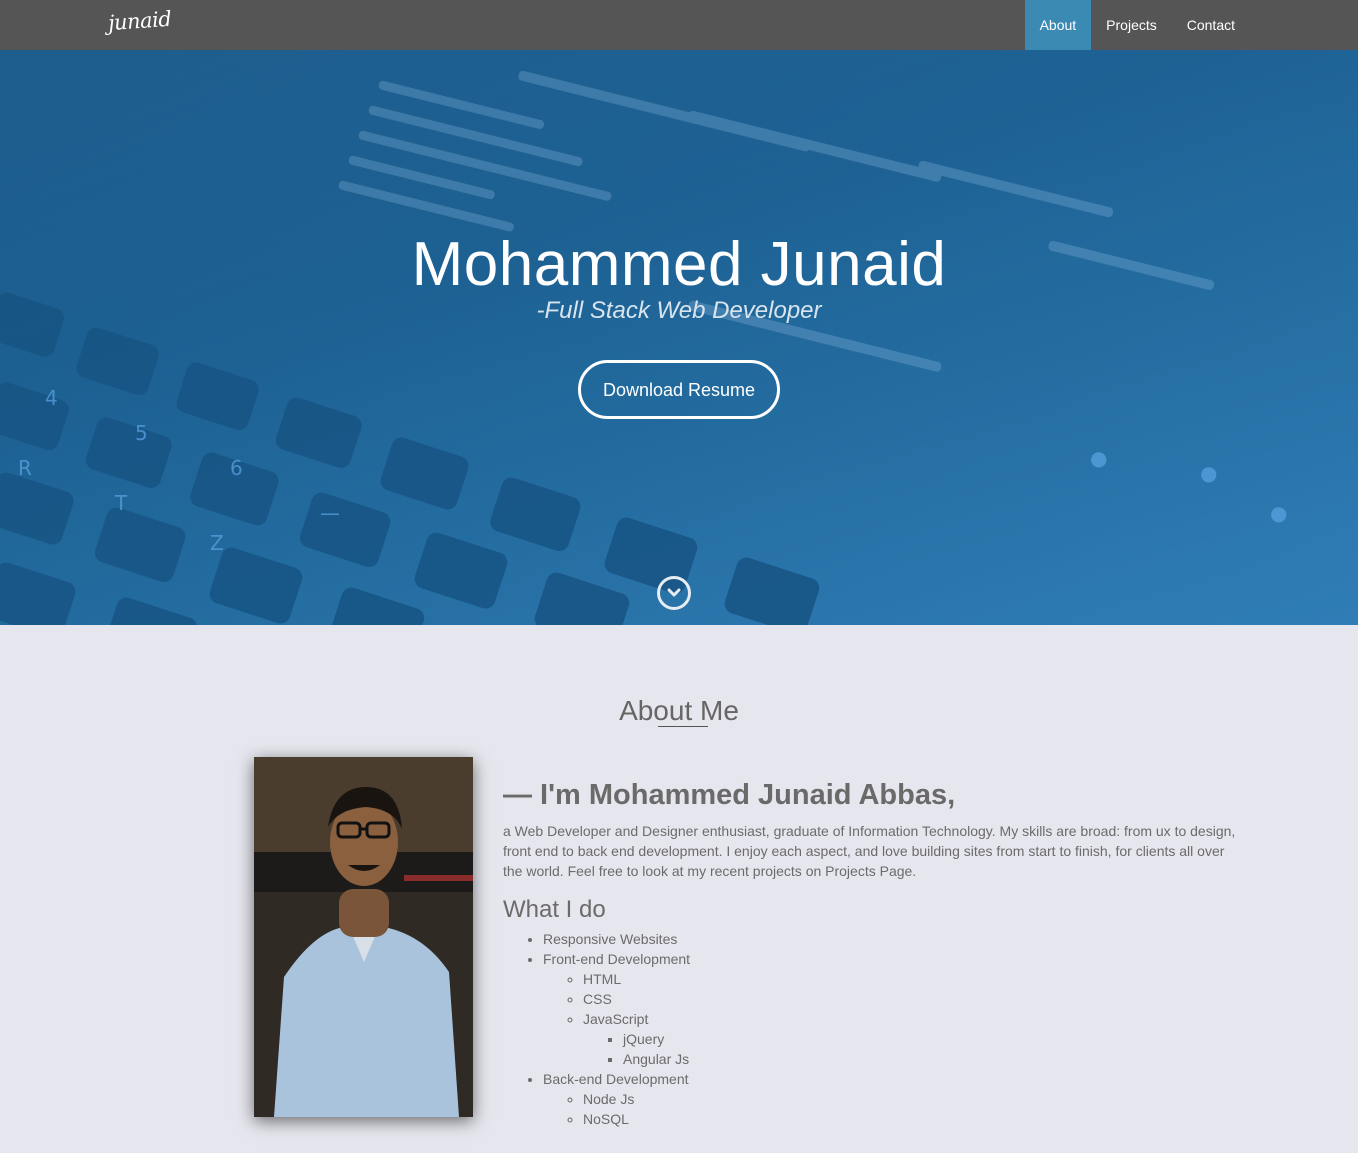  What do you see at coordinates (363, 937) in the screenshot?
I see `profile-photo` at bounding box center [363, 937].